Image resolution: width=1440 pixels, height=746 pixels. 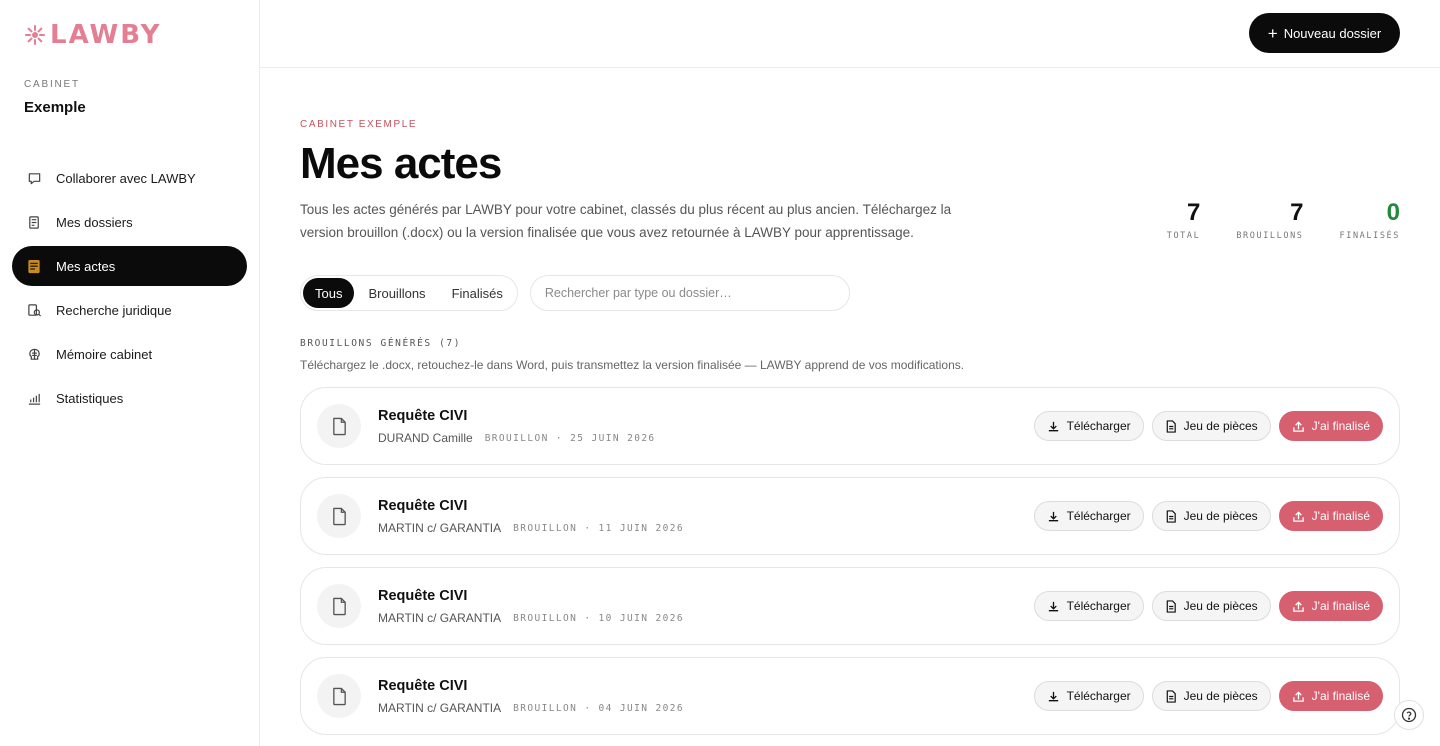 What do you see at coordinates (34, 398) in the screenshot?
I see `chart-icon` at bounding box center [34, 398].